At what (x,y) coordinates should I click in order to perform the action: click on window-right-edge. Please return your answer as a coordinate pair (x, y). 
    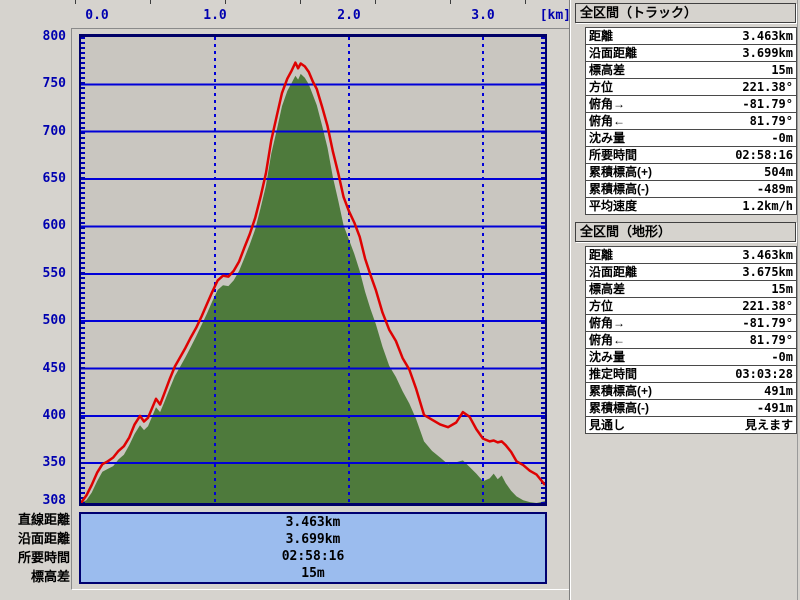
    Looking at the image, I should click on (797, 300).